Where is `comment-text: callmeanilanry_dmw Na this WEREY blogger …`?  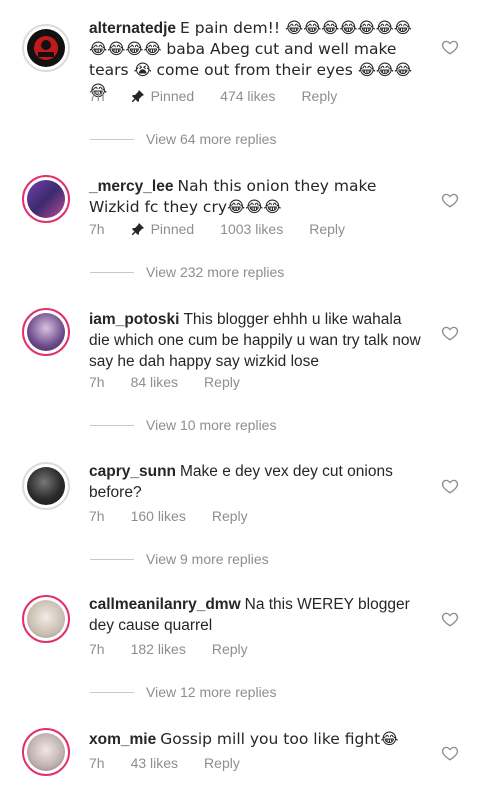 comment-text: callmeanilanry_dmw Na this WEREY blogger … is located at coordinates (249, 615).